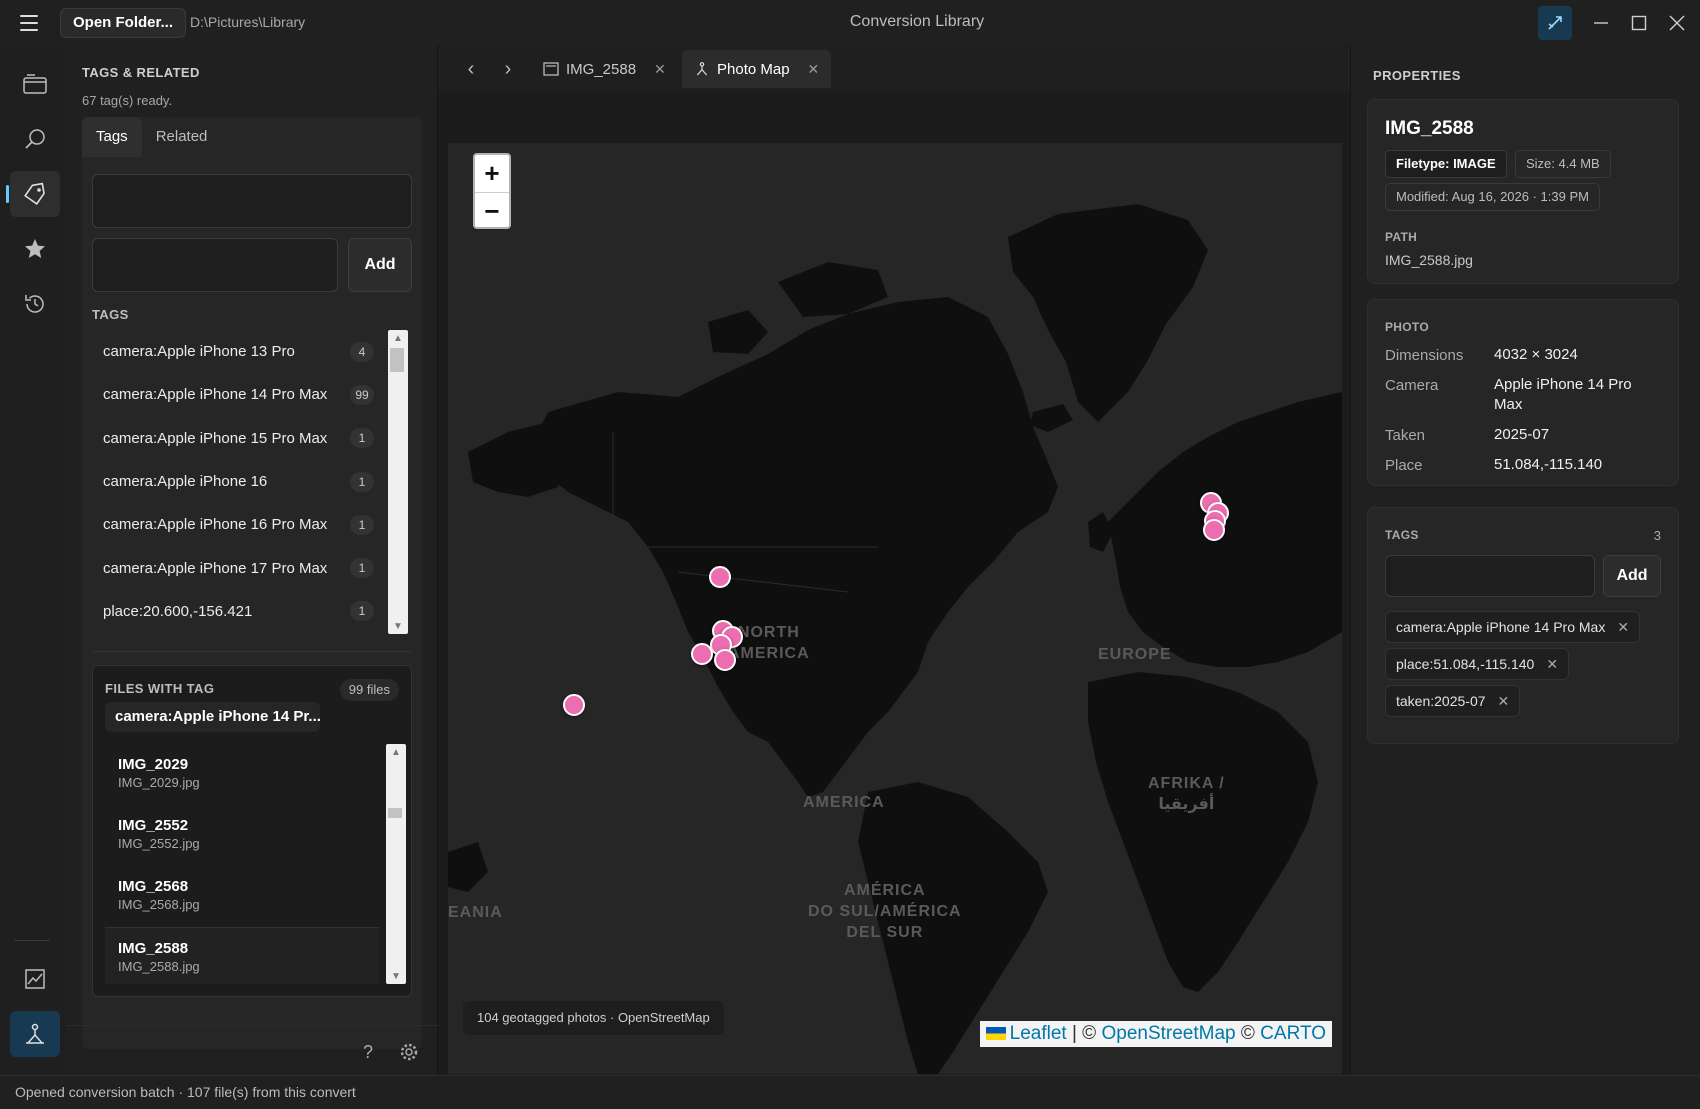 The image size is (1700, 1109). Describe the element at coordinates (160, 688) in the screenshot. I see `files-with-tag-label: FILES WITH TAG` at that location.